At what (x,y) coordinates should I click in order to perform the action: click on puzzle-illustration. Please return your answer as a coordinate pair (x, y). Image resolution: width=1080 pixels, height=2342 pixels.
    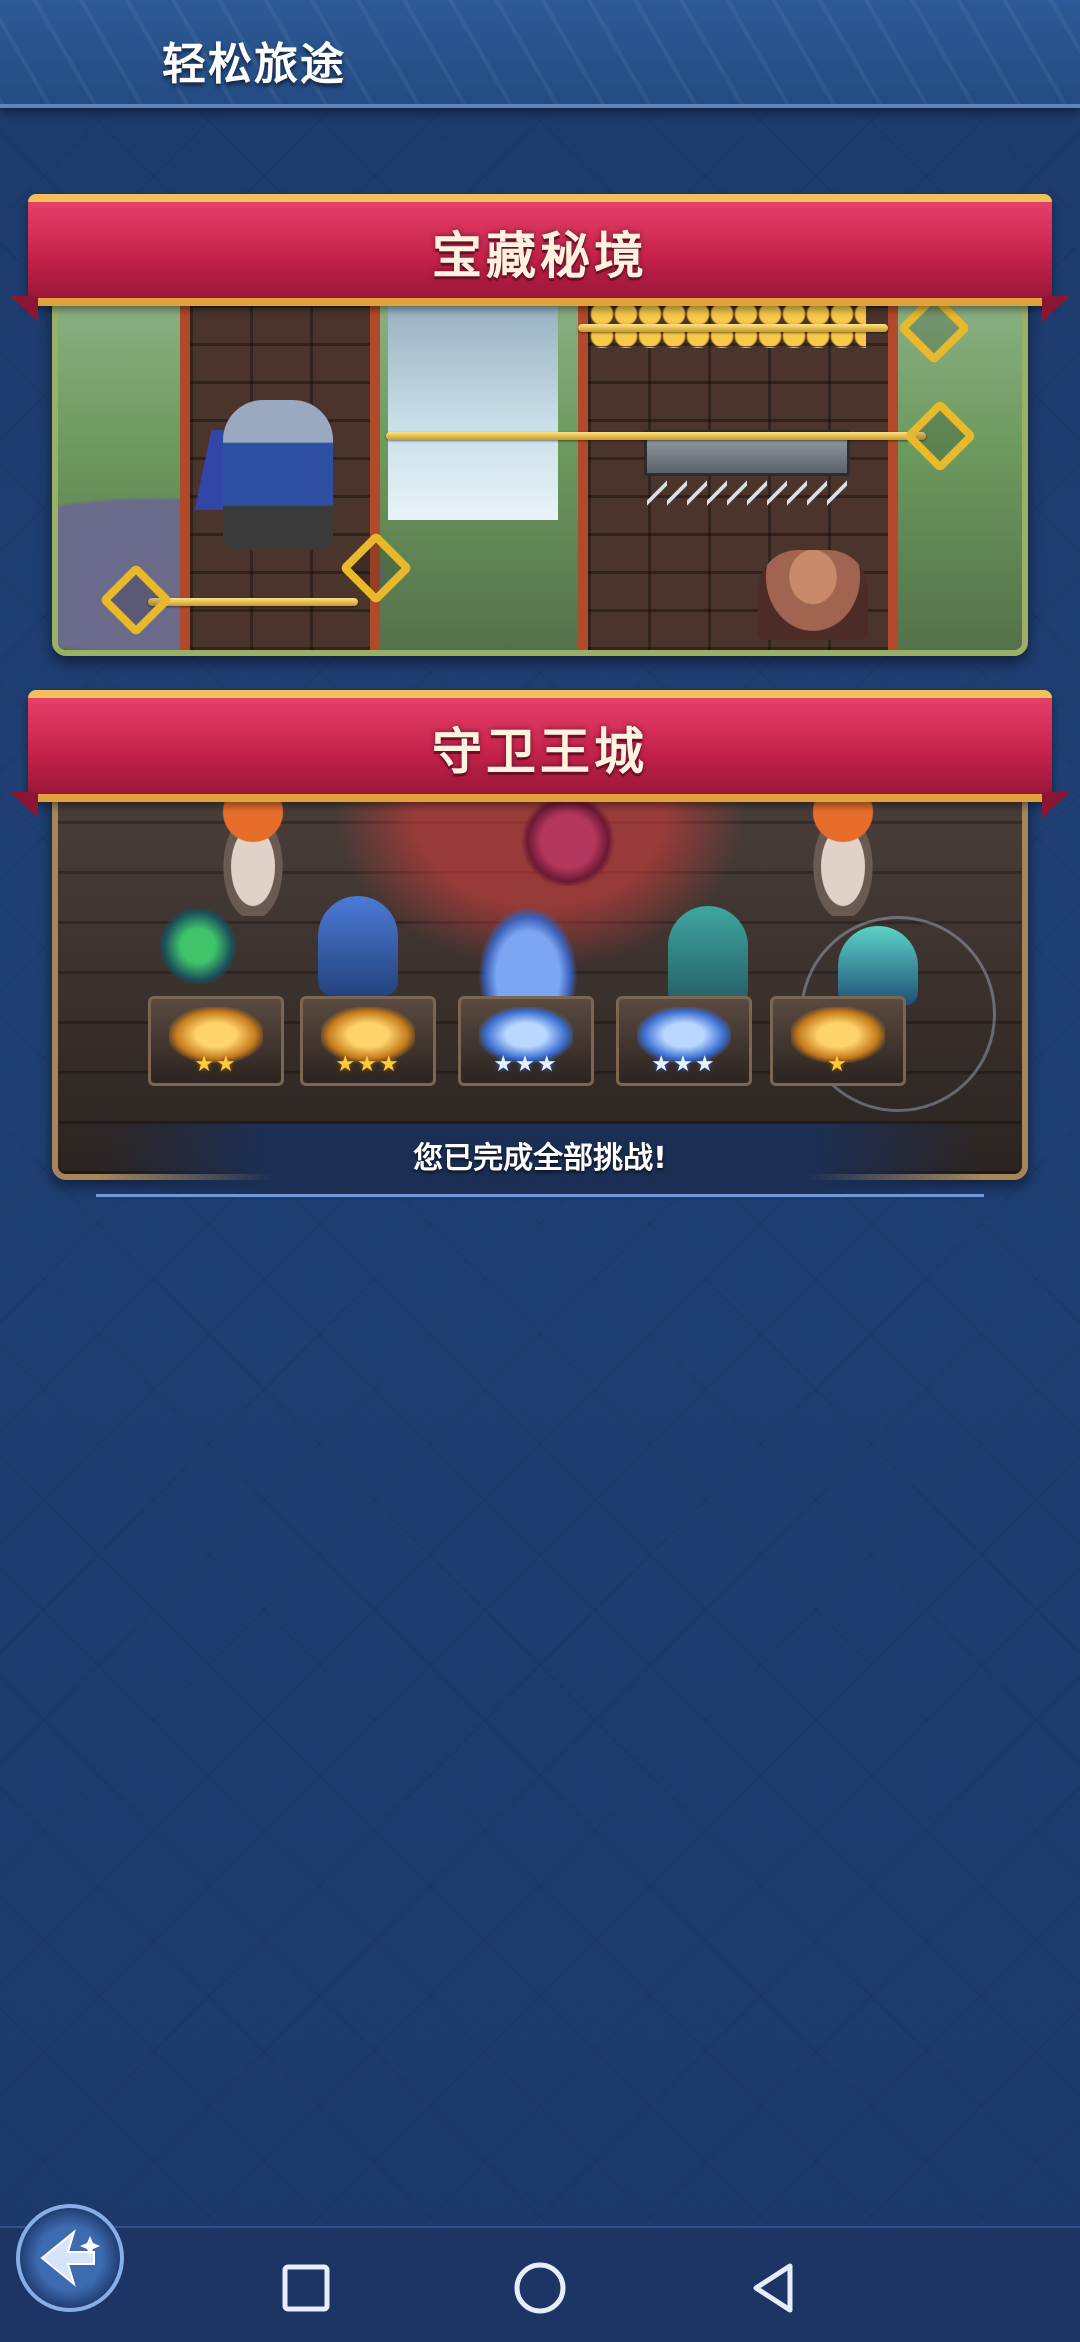
    Looking at the image, I should click on (540, 465).